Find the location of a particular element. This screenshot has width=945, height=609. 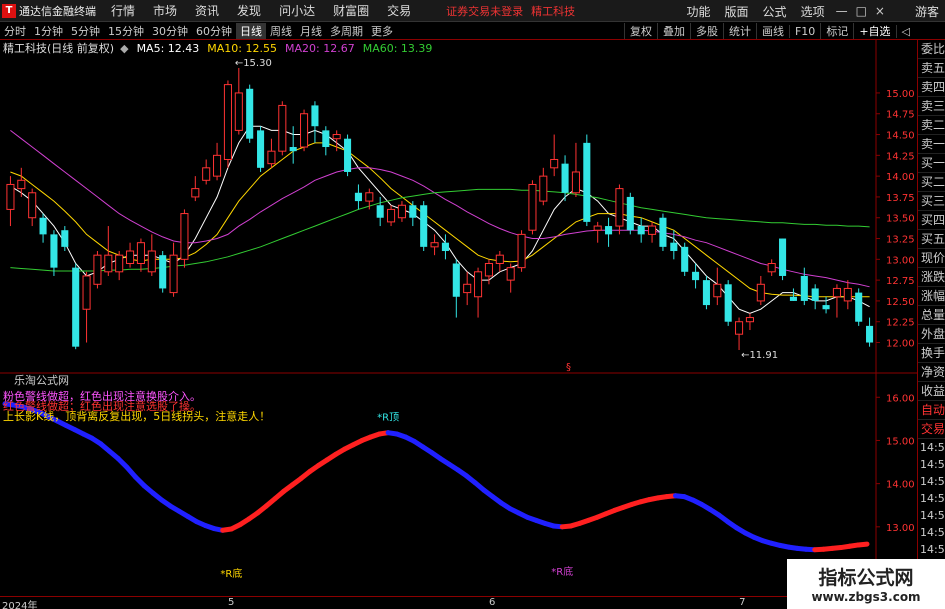

price-tick-label: 12.75 is located at coordinates (900, 281).